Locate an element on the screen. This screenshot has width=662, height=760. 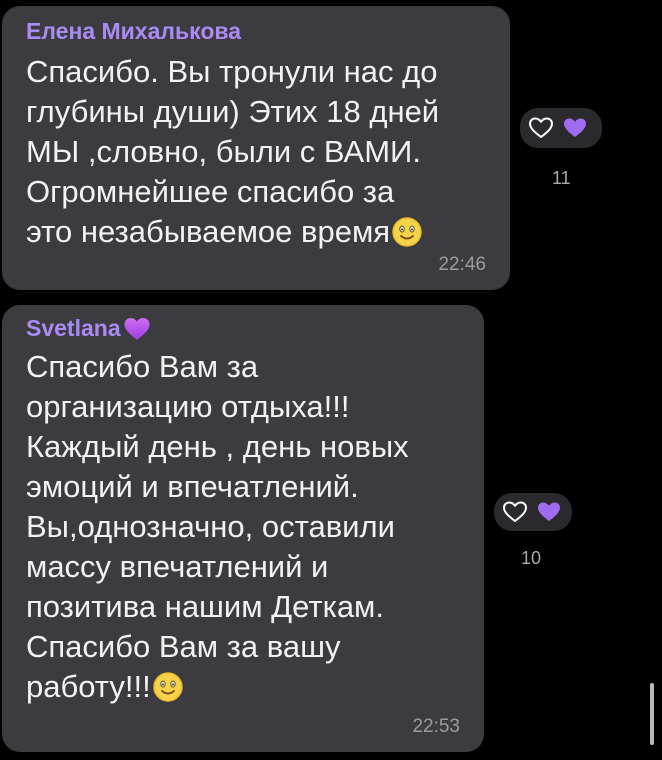
reaction-count: 10 is located at coordinates (531, 558).